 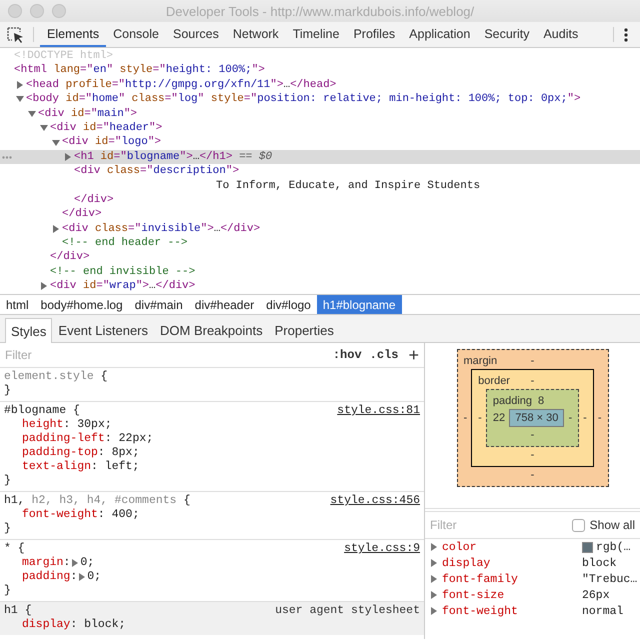 I want to click on markup-line: <html lang="en" style="height: 100%;">, so click(x=139, y=70).